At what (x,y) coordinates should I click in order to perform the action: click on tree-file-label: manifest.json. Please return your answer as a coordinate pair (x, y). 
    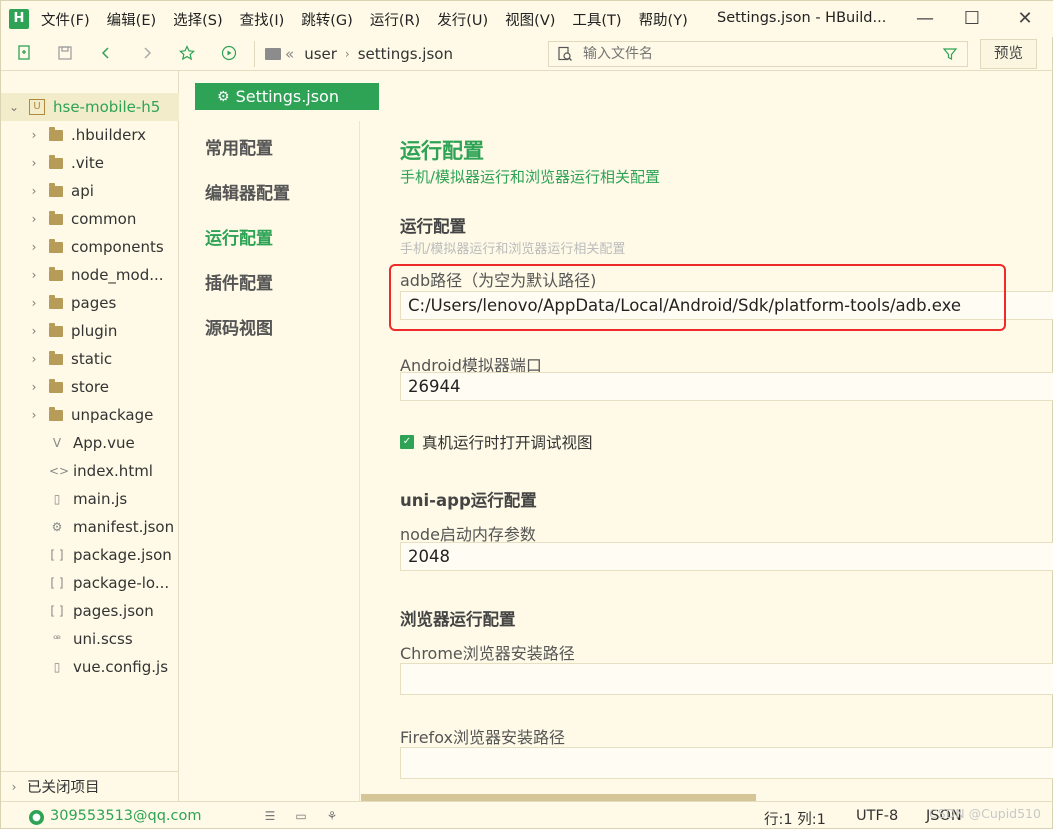
    Looking at the image, I should click on (124, 527).